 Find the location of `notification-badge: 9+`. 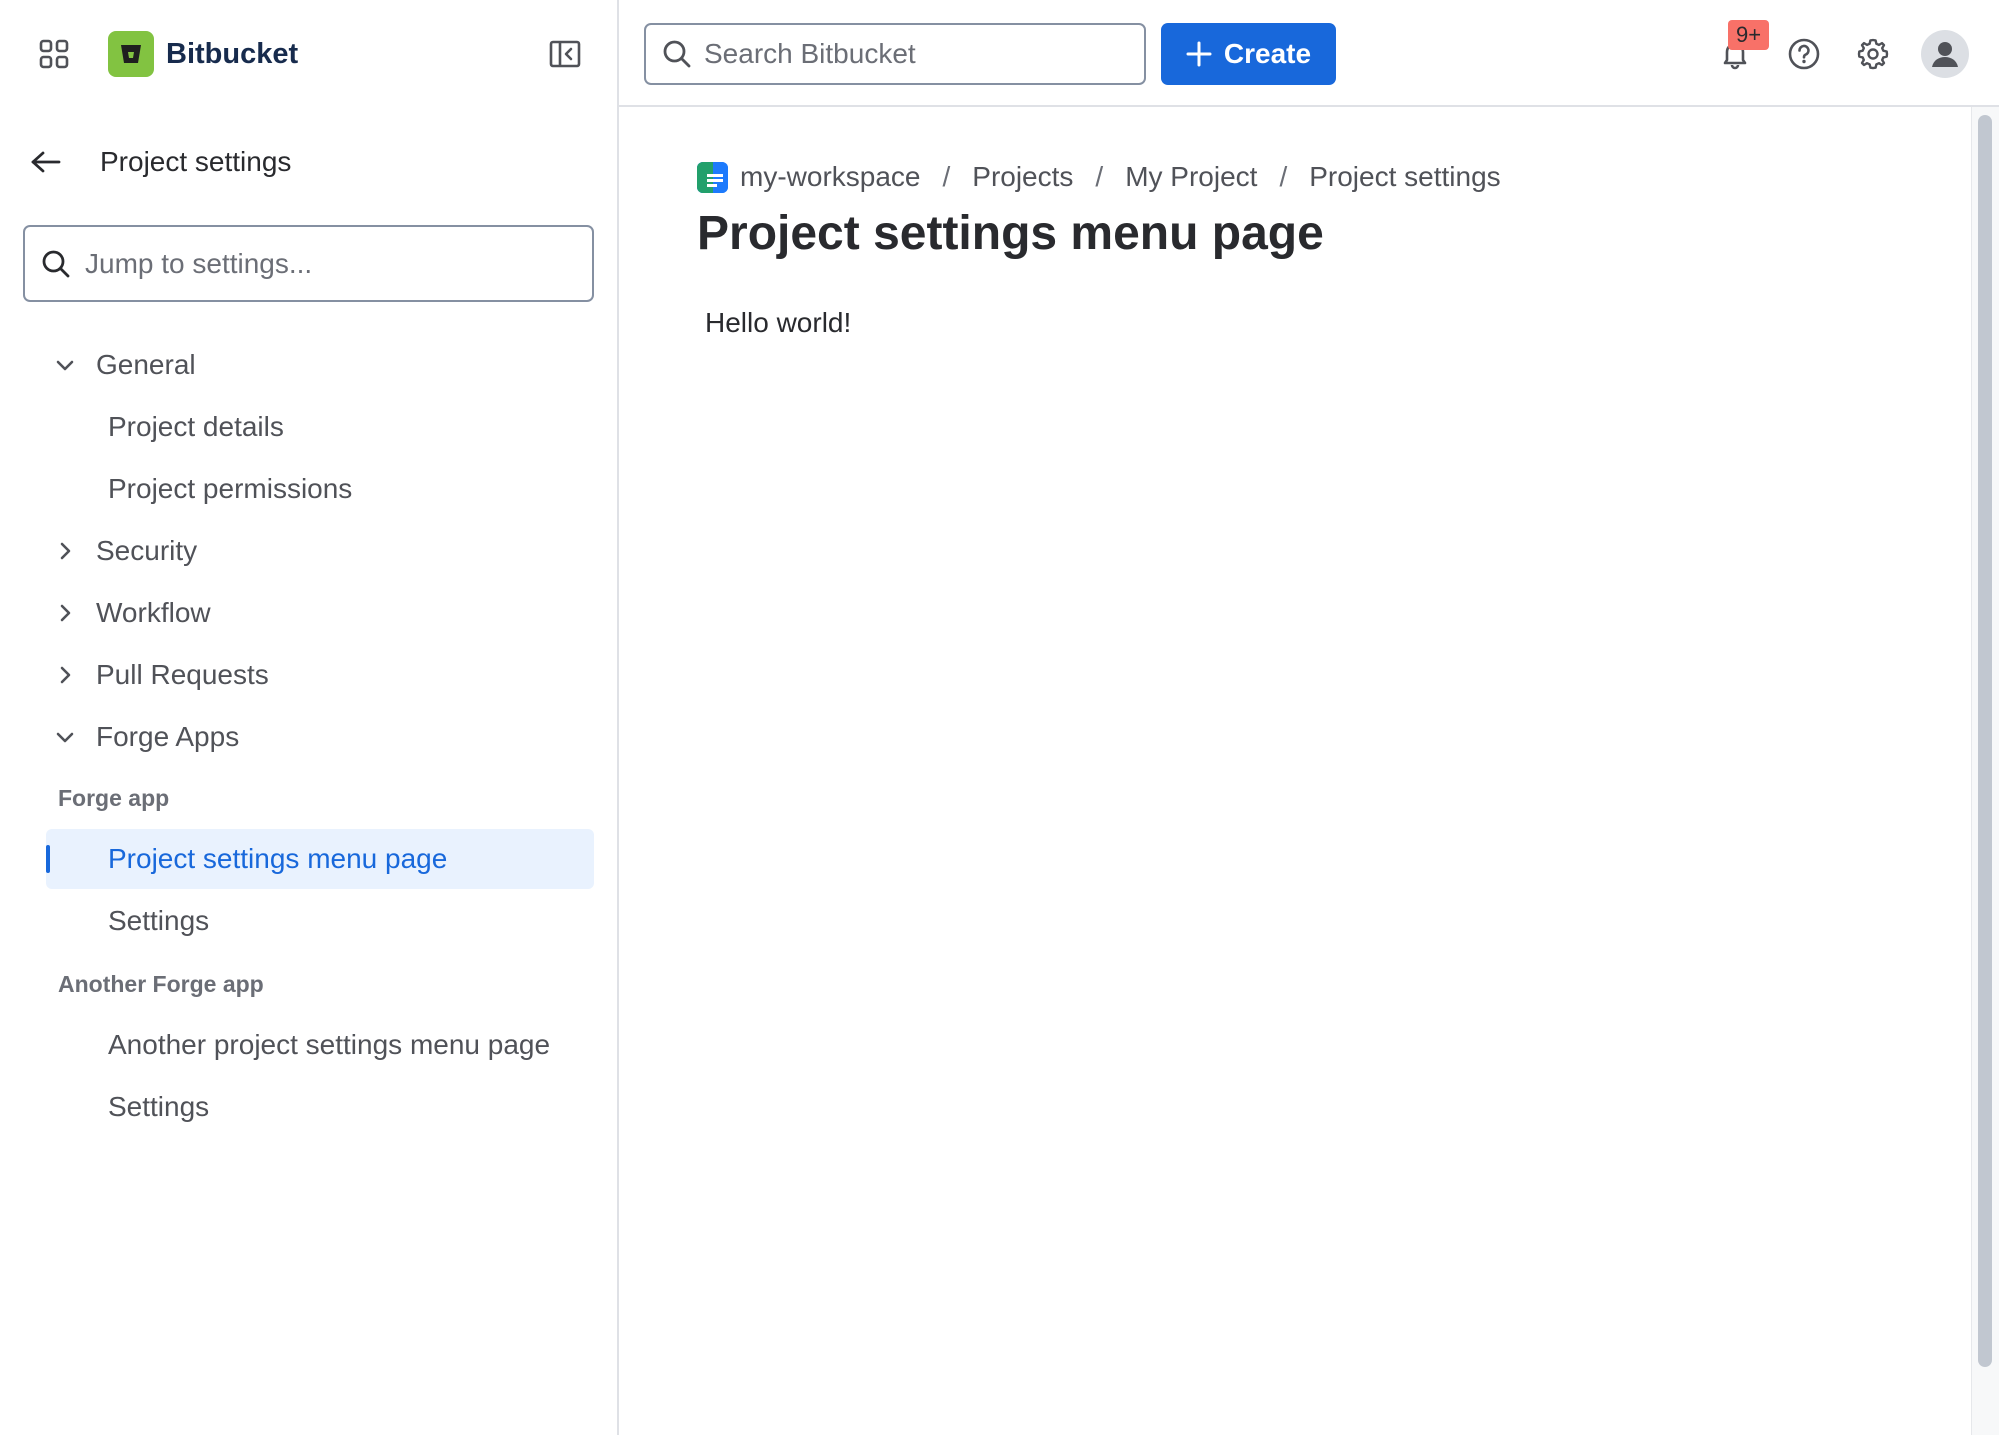

notification-badge: 9+ is located at coordinates (1749, 35).